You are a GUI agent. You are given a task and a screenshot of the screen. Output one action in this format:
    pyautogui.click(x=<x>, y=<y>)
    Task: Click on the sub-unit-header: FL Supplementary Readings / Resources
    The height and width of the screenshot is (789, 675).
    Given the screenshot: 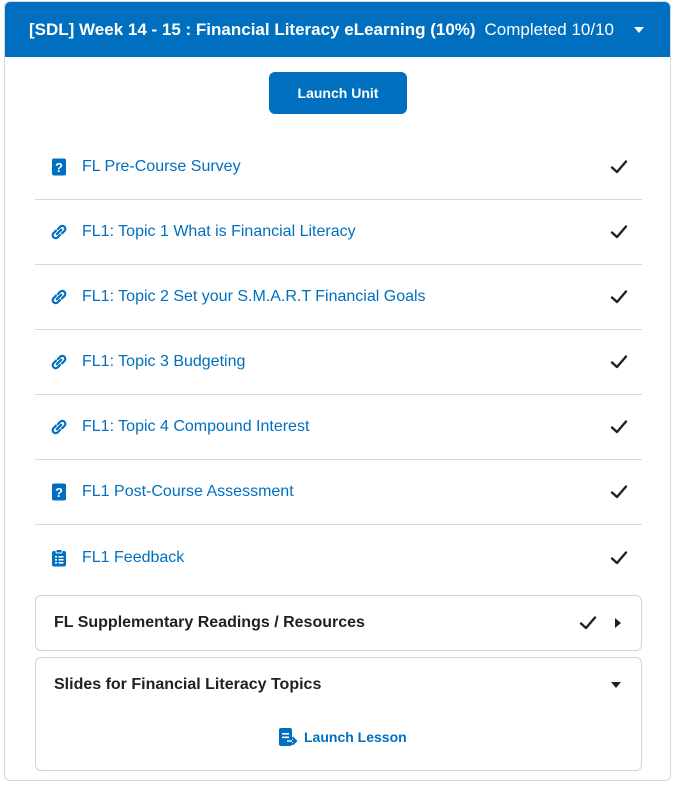 What is the action you would take?
    pyautogui.click(x=338, y=623)
    